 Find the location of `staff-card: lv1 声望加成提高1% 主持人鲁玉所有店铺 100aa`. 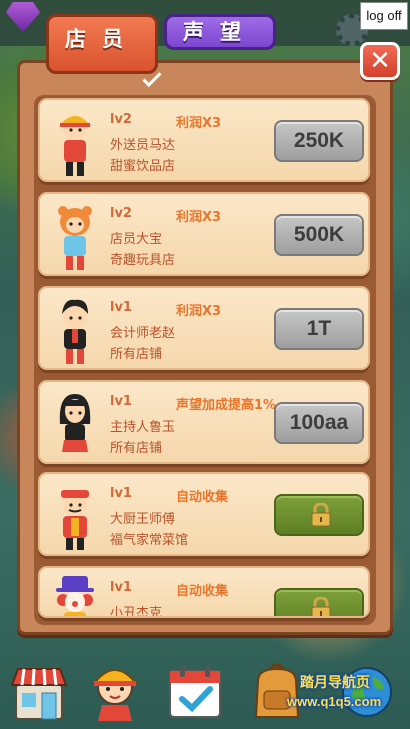

staff-card: lv1 声望加成提高1% 主持人鲁玉所有店铺 100aa is located at coordinates (204, 422).